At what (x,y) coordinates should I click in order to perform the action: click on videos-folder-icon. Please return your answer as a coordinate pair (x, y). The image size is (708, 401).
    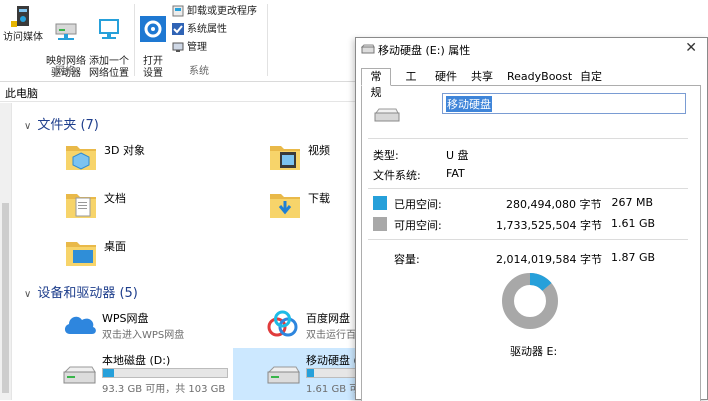
    Looking at the image, I should click on (285, 158).